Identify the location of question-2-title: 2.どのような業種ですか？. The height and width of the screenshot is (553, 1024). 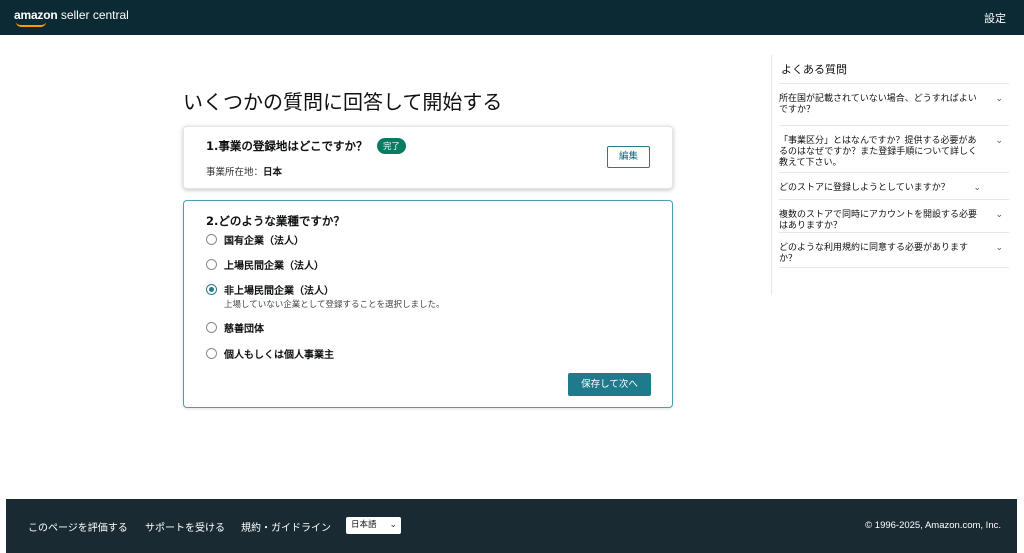
(275, 221).